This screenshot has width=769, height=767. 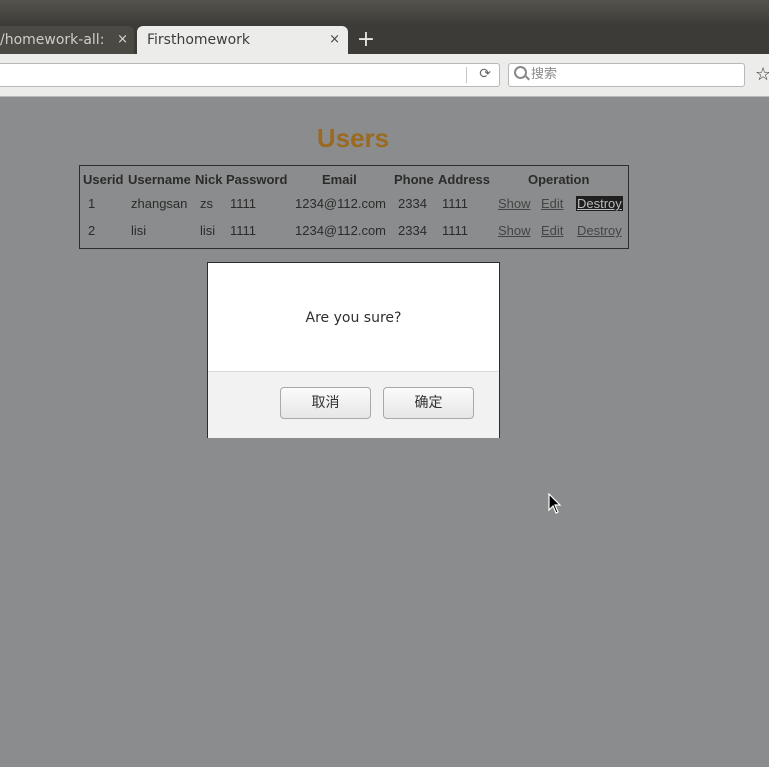 I want to click on column-header-operation: Operation, so click(x=559, y=179).